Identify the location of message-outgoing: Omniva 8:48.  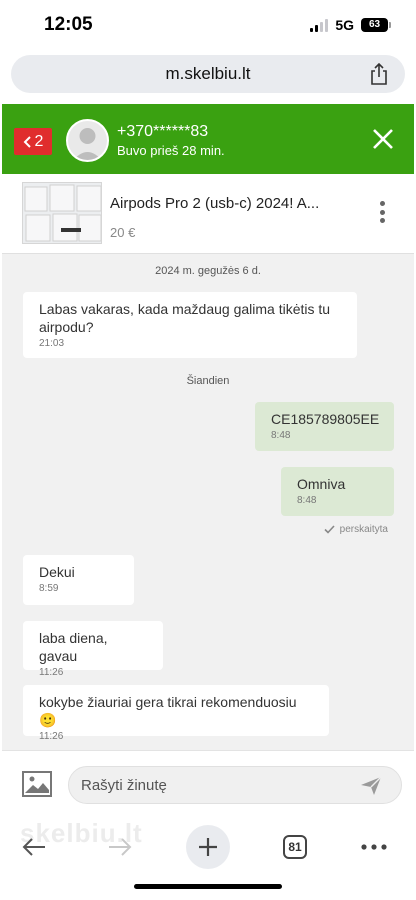
(337, 491).